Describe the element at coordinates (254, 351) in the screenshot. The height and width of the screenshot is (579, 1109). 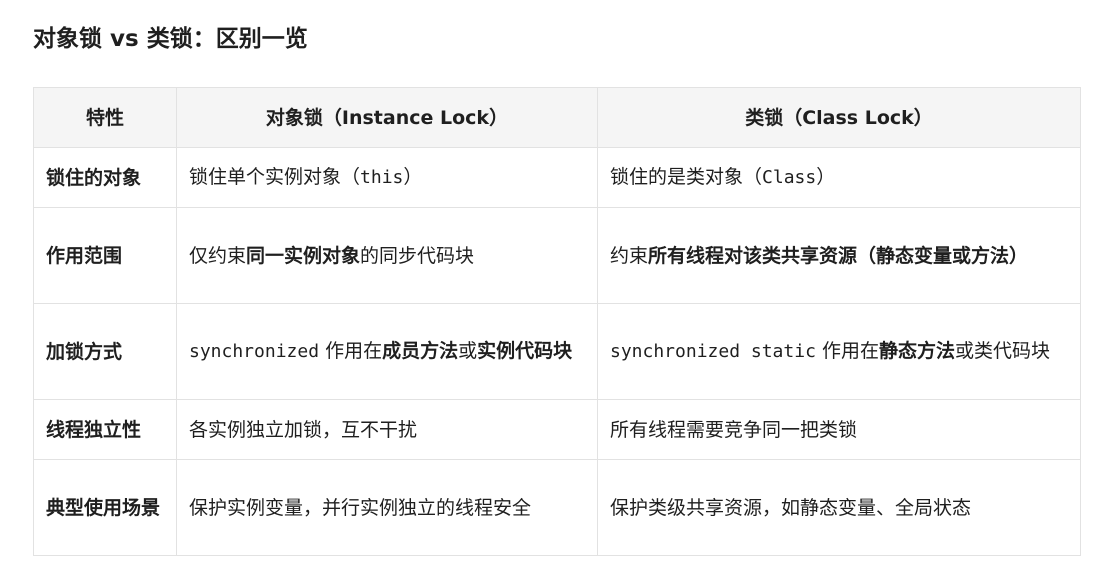
I see `code-snippet: synchronized` at that location.